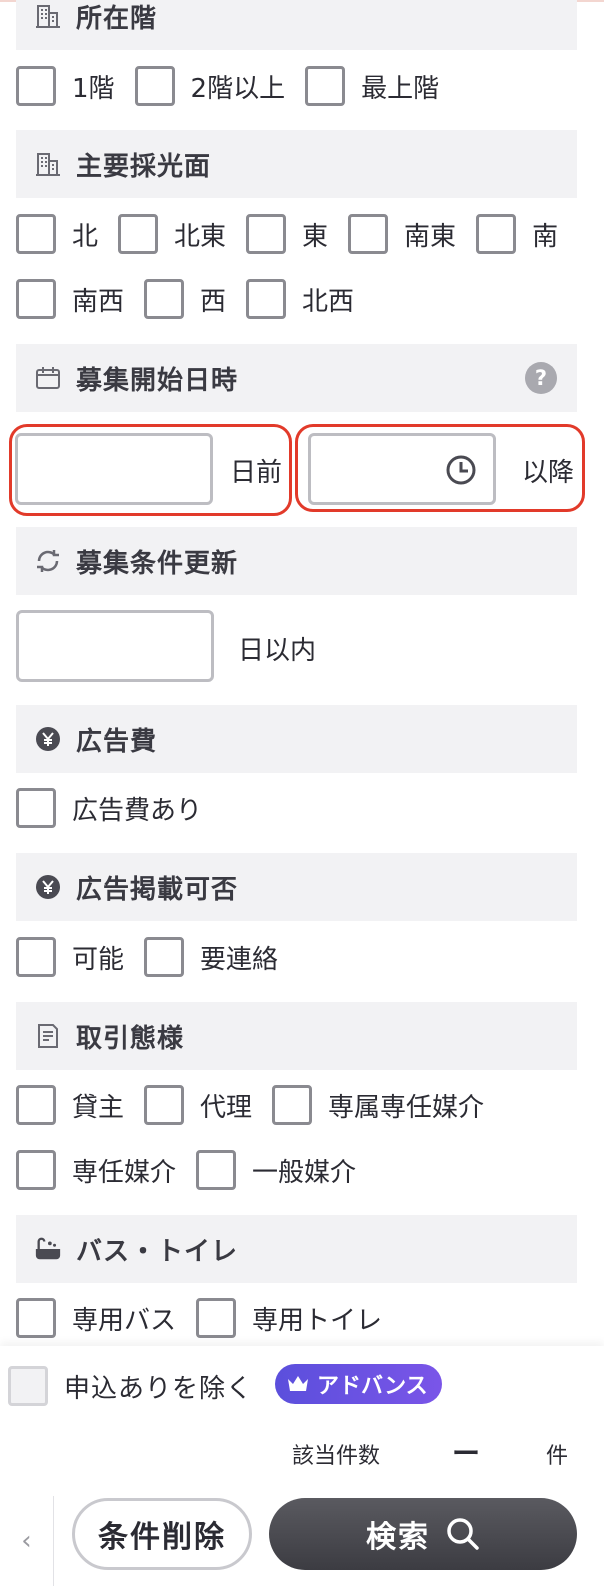 The width and height of the screenshot is (604, 1586). What do you see at coordinates (157, 380) in the screenshot?
I see `section-title: 募集開始日時` at bounding box center [157, 380].